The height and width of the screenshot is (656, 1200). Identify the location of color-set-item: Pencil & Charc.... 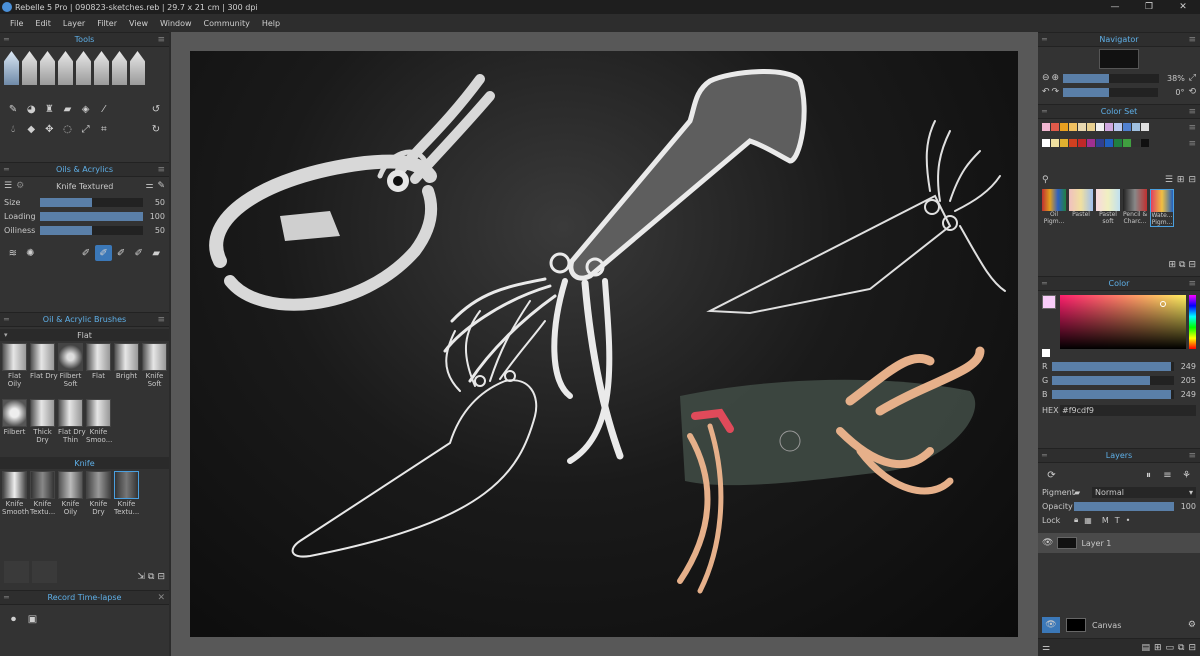
(1135, 208).